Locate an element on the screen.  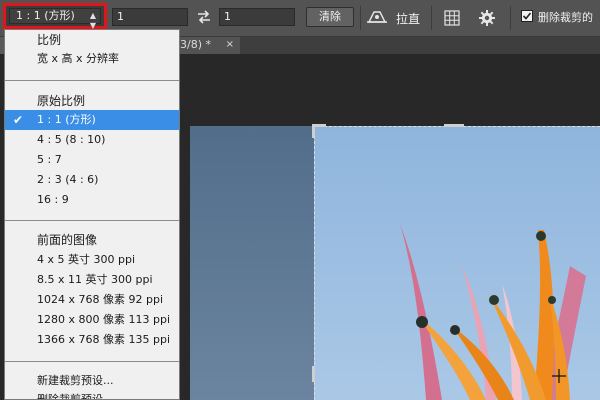
chevron-icon: ▲ ▼ is located at coordinates (92, 20).